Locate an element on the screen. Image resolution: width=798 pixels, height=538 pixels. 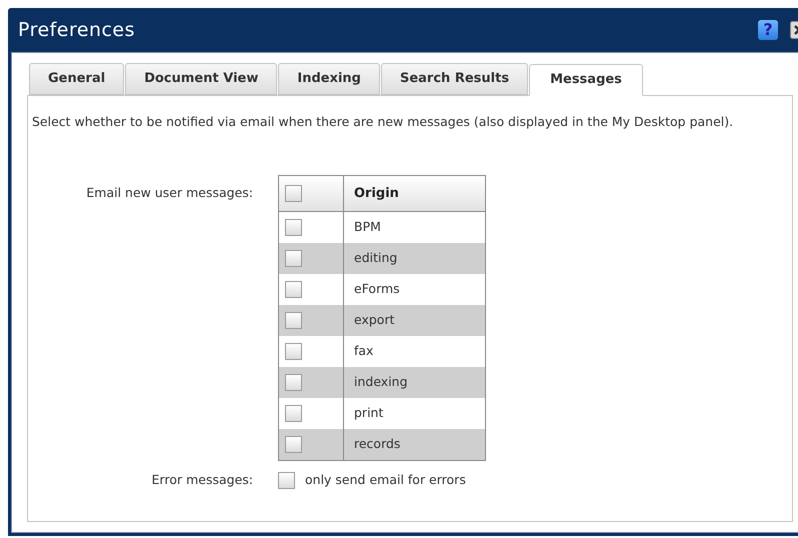
table-cell-text: BPM is located at coordinates (367, 227).